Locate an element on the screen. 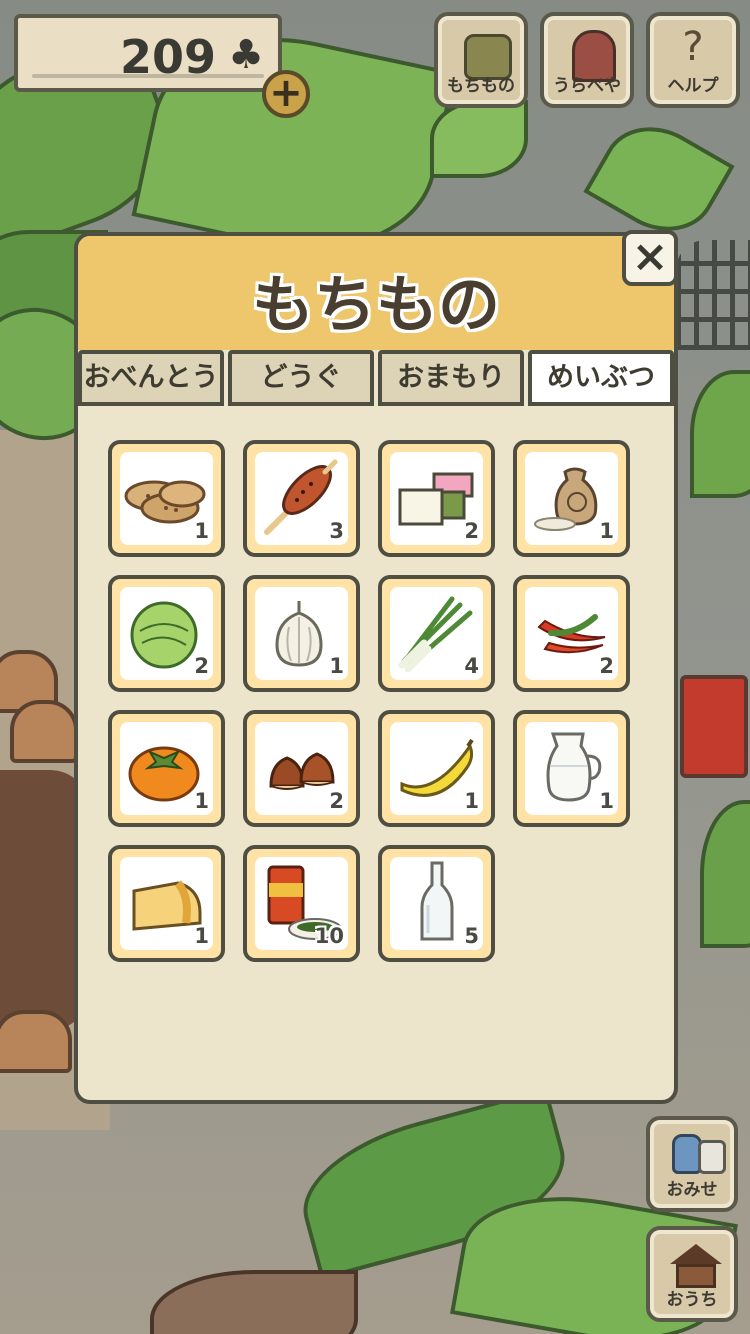 The image size is (750, 1334). tab-charms: おまもり is located at coordinates (451, 378).